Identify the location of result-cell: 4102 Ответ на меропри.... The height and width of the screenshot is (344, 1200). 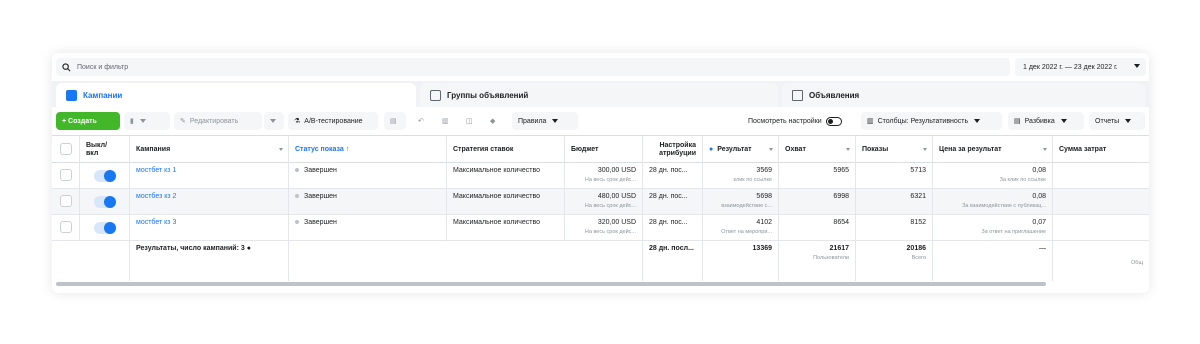
(741, 228).